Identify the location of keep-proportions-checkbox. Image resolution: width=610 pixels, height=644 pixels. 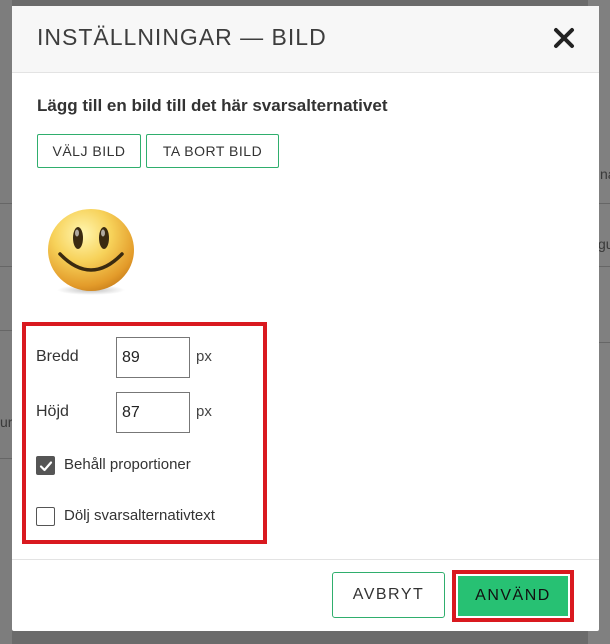
(45, 465).